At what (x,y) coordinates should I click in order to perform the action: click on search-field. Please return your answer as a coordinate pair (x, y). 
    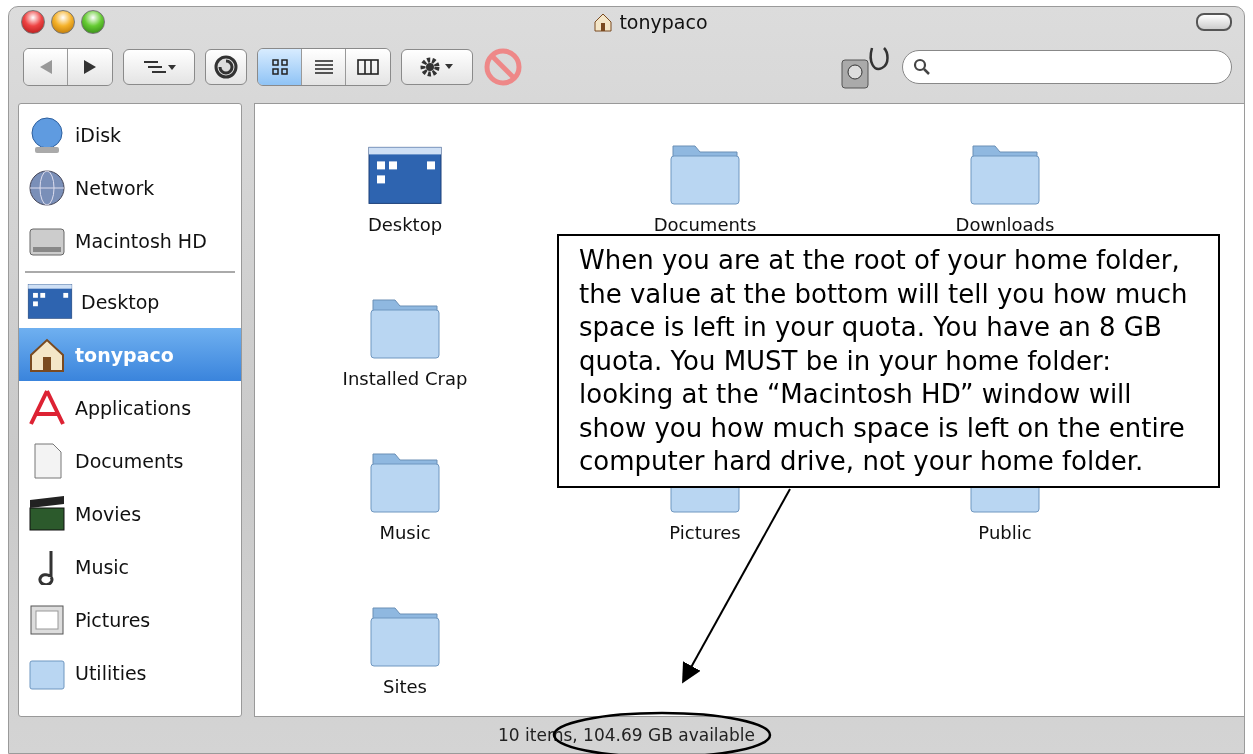
    Looking at the image, I should click on (1067, 67).